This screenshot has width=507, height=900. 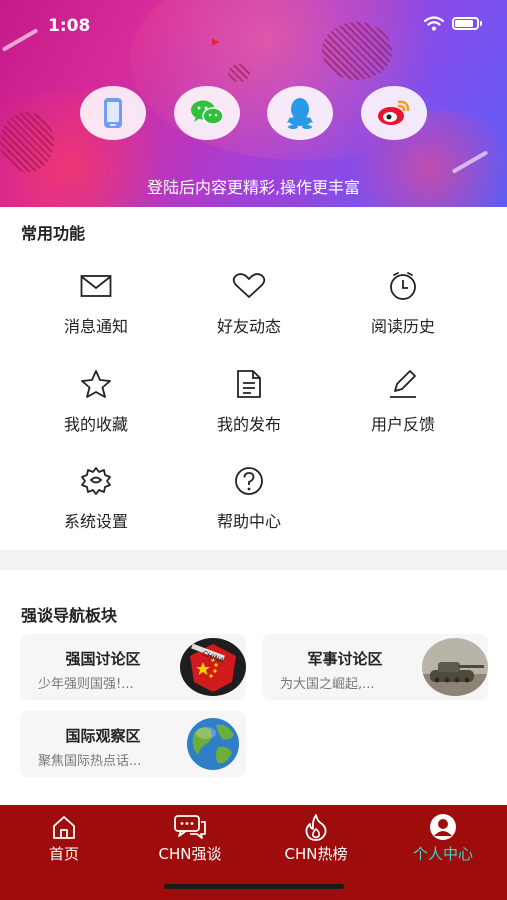 I want to click on user-icon, so click(x=443, y=827).